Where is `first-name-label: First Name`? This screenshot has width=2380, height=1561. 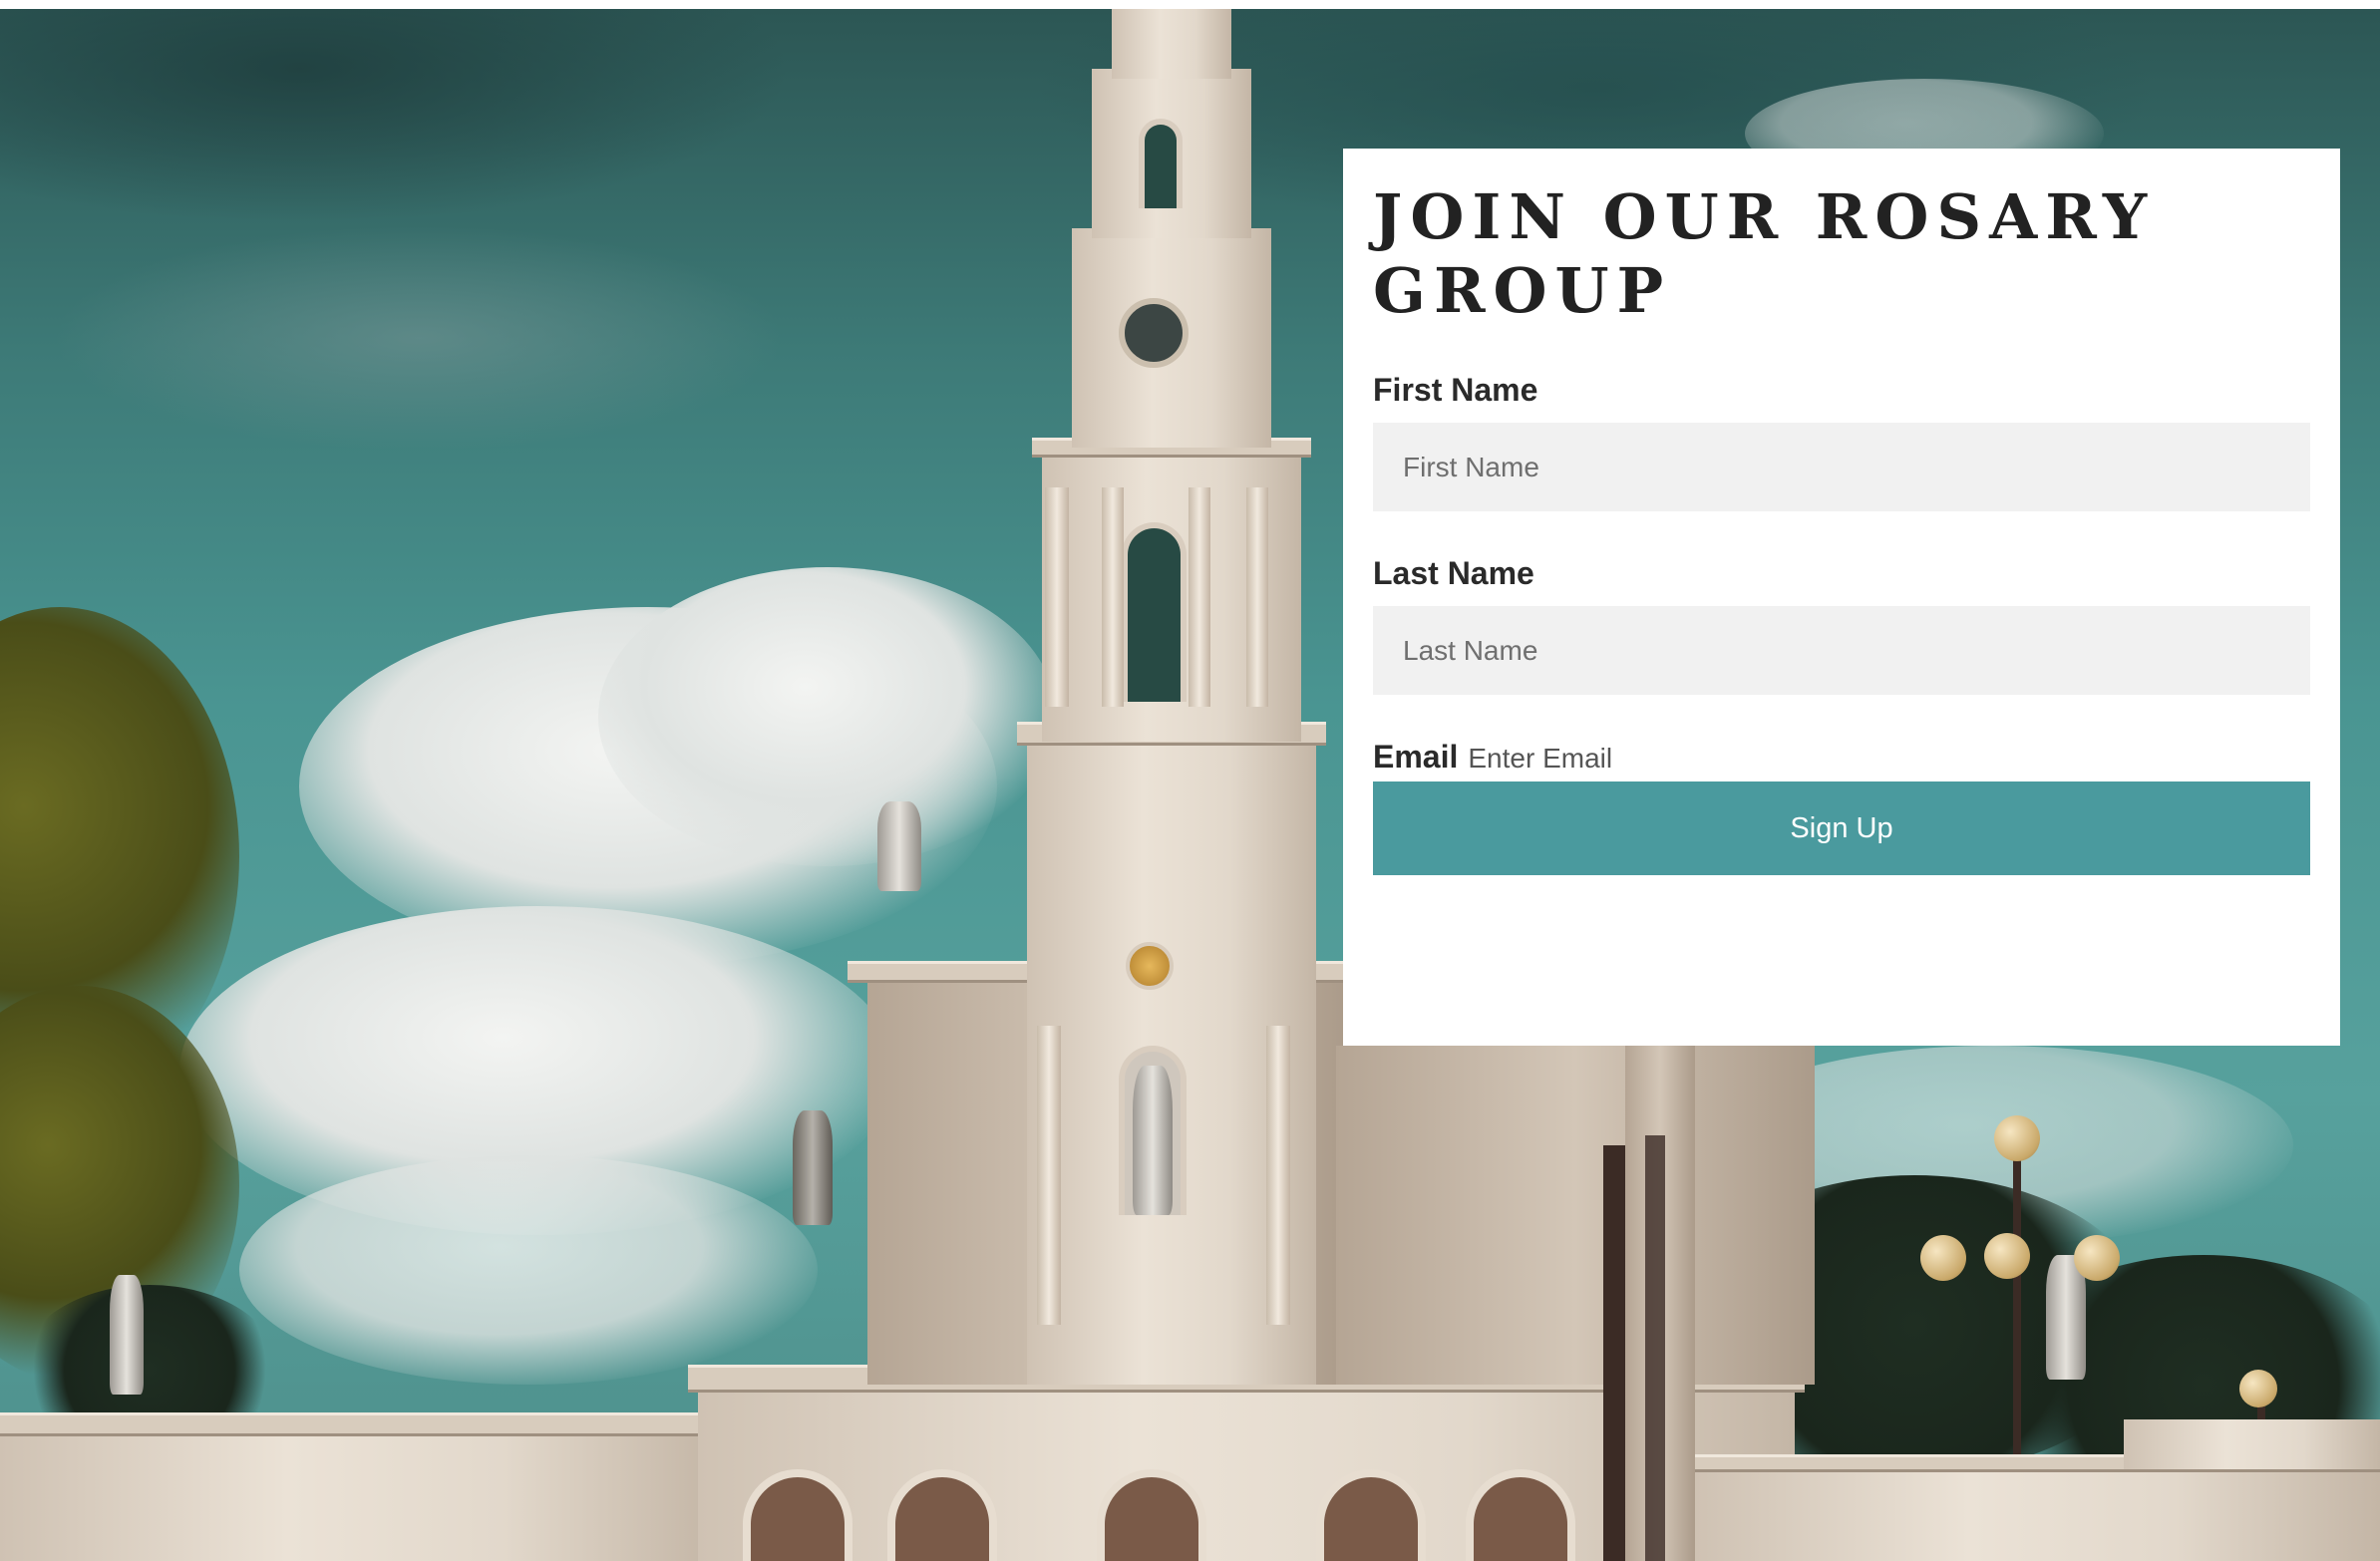
first-name-label: First Name is located at coordinates (1455, 390).